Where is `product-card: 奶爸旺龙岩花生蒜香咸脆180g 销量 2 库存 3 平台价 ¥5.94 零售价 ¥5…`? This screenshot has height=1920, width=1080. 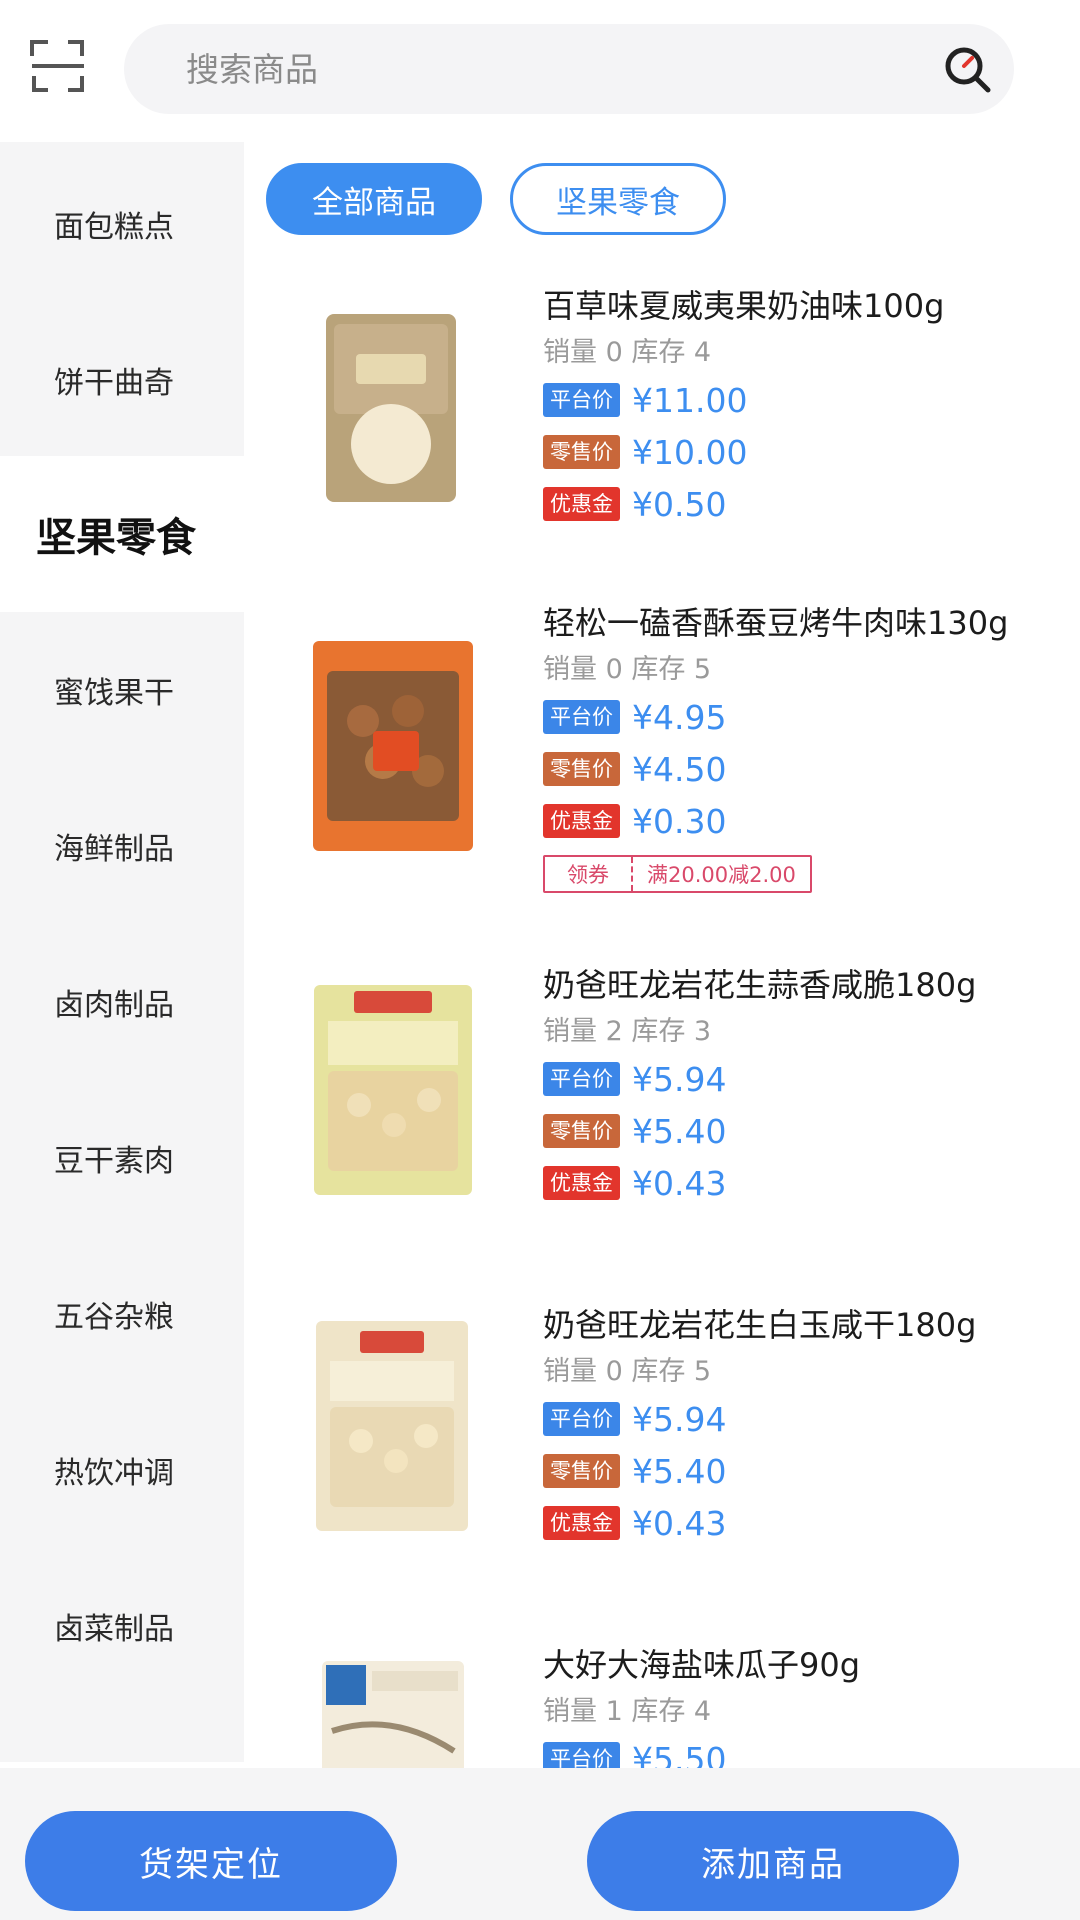
product-card: 奶爸旺龙岩花生蒜香咸脆180g 销量 2 库存 3 平台价 ¥5.94 零售价 ¥5… is located at coordinates (670, 1103).